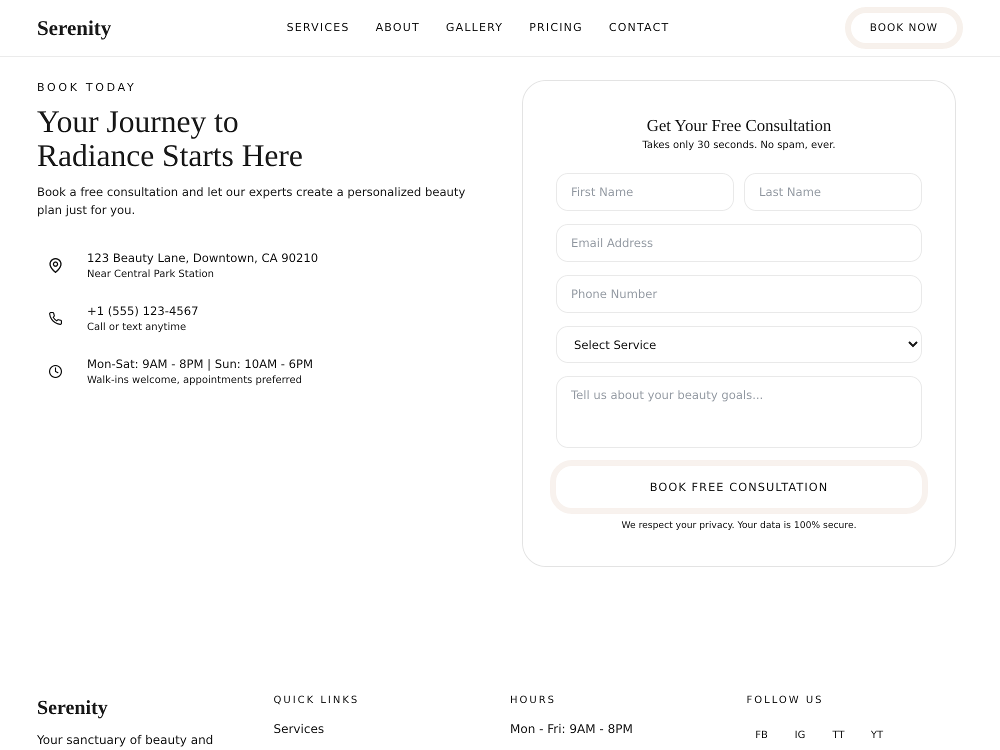 The width and height of the screenshot is (1000, 750). Describe the element at coordinates (739, 526) in the screenshot. I see `privacy-note: We respect your privacy. Your data is 100% secure.` at that location.